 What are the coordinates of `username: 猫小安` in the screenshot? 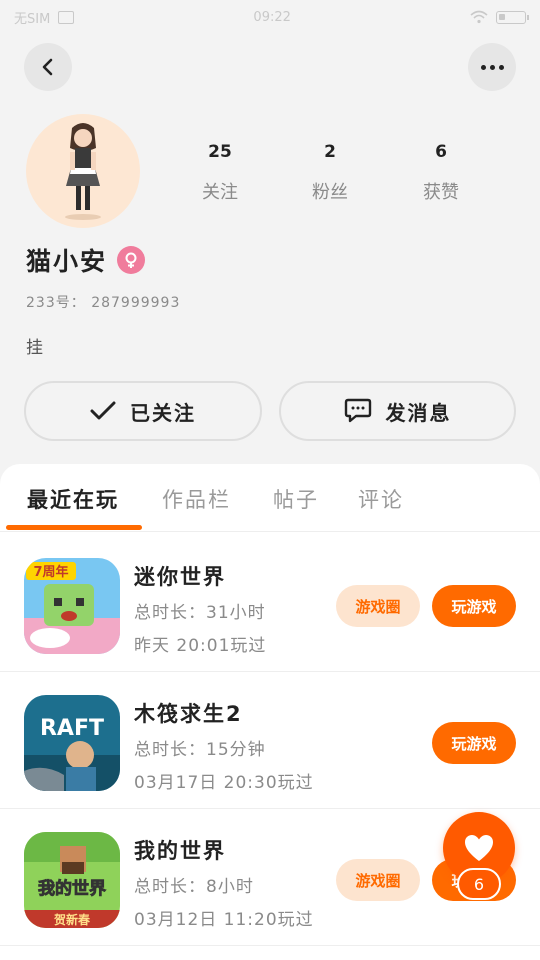 It's located at (67, 261).